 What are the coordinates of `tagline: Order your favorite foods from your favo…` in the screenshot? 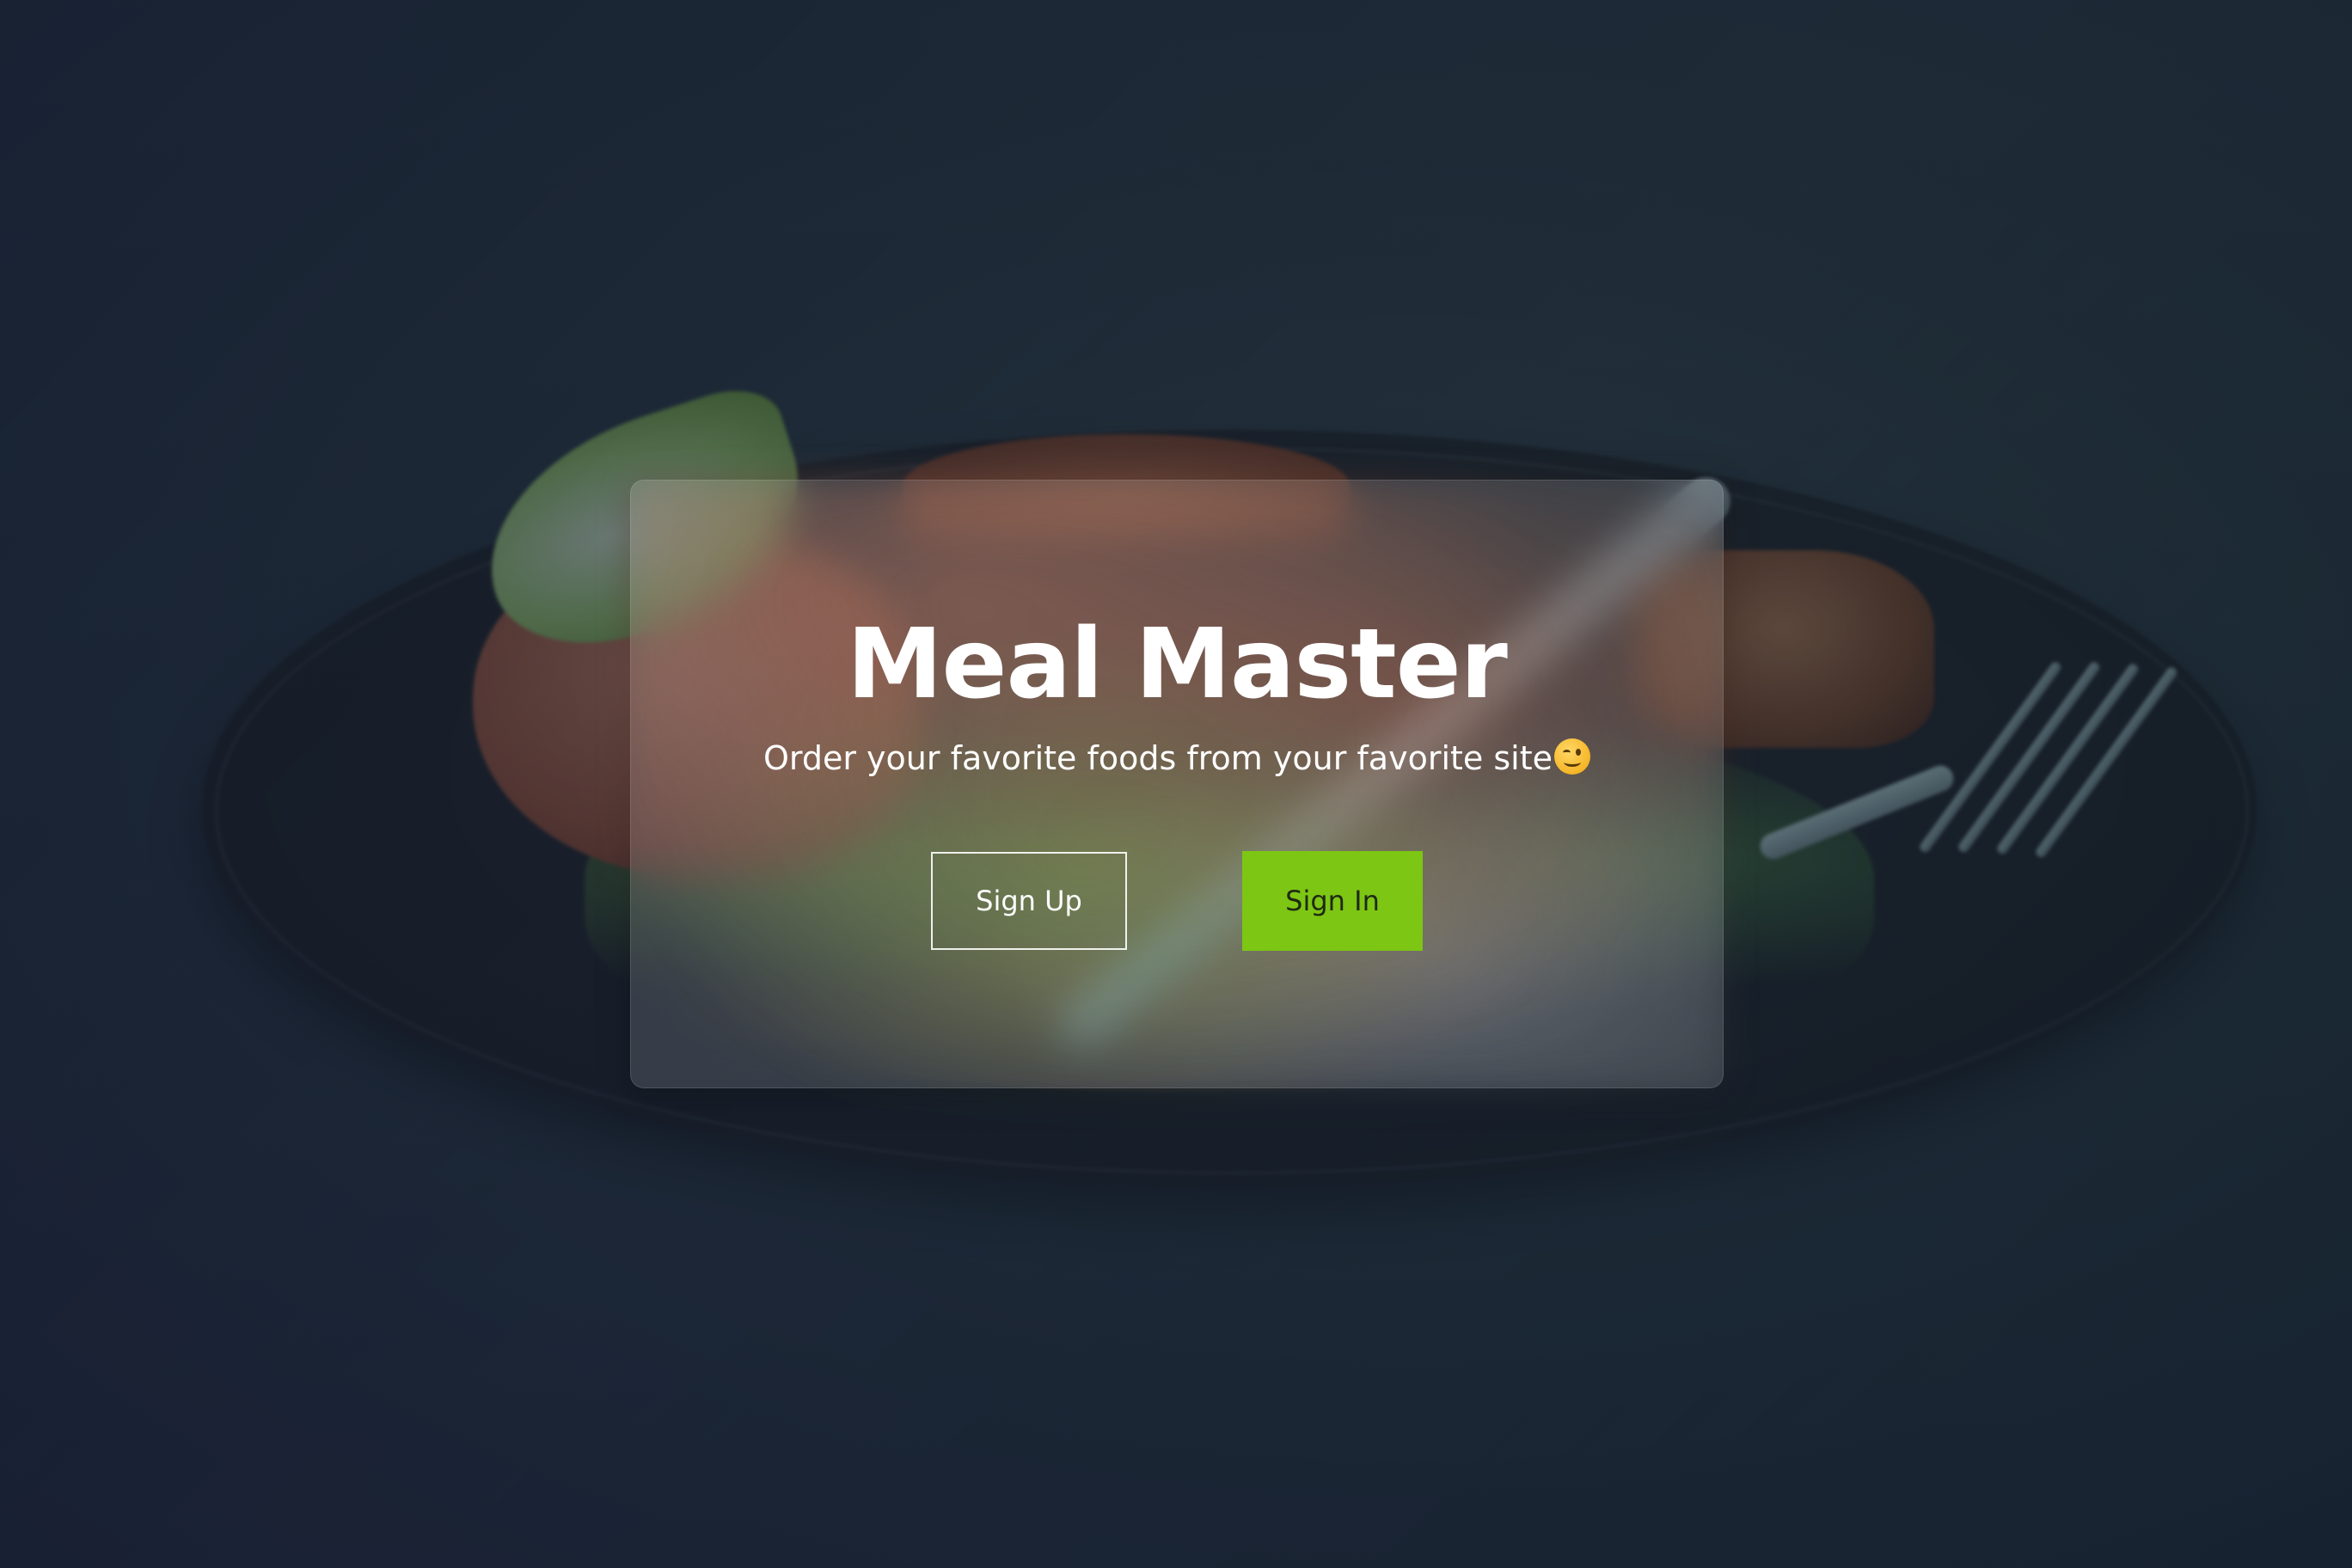 It's located at (1177, 756).